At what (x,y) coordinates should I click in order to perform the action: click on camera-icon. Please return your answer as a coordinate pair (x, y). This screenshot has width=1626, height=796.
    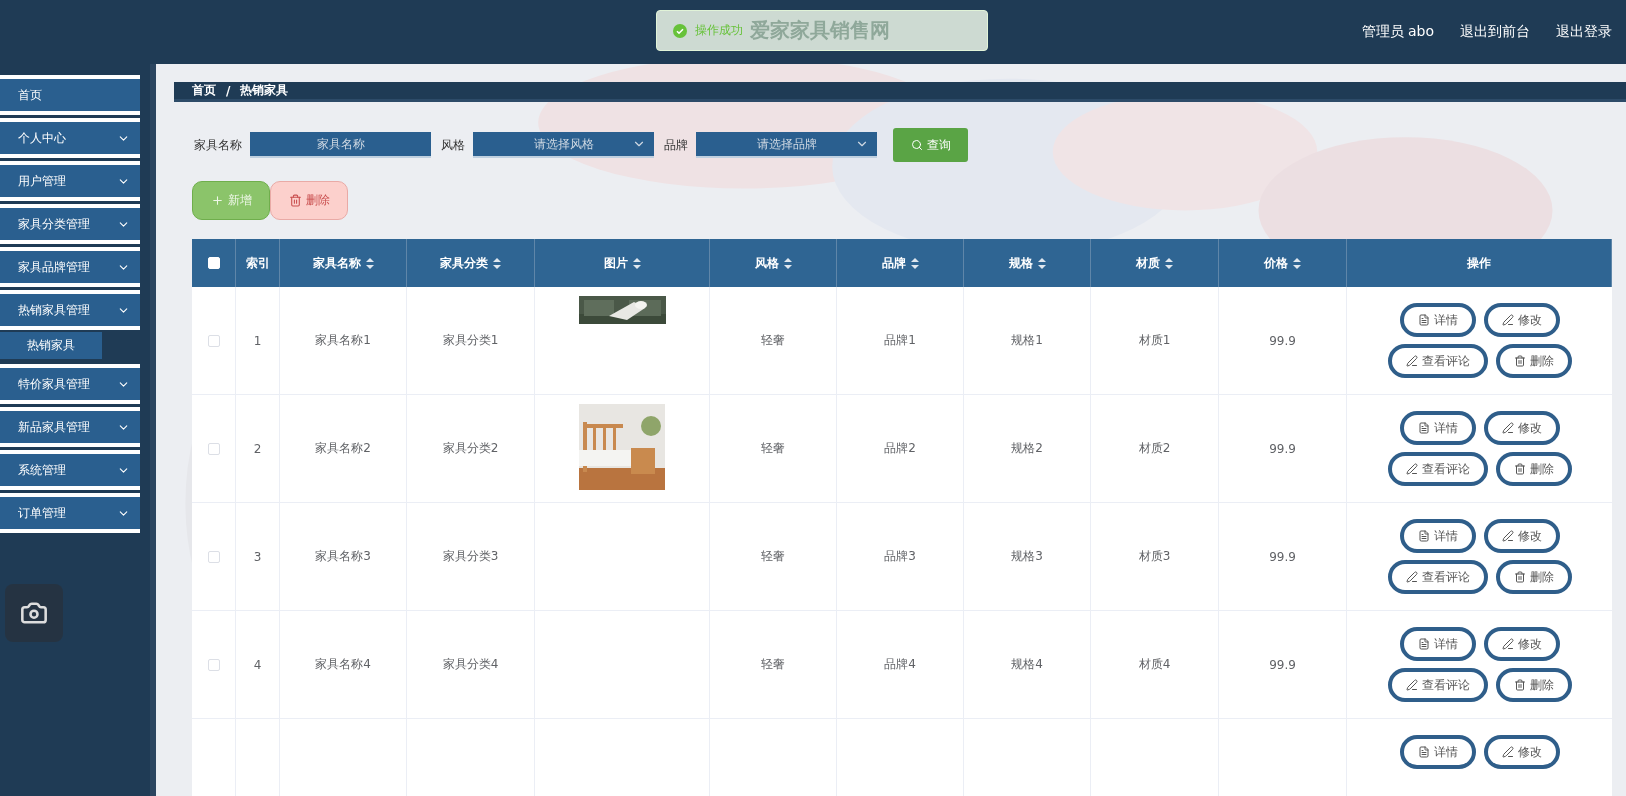
    Looking at the image, I should click on (34, 613).